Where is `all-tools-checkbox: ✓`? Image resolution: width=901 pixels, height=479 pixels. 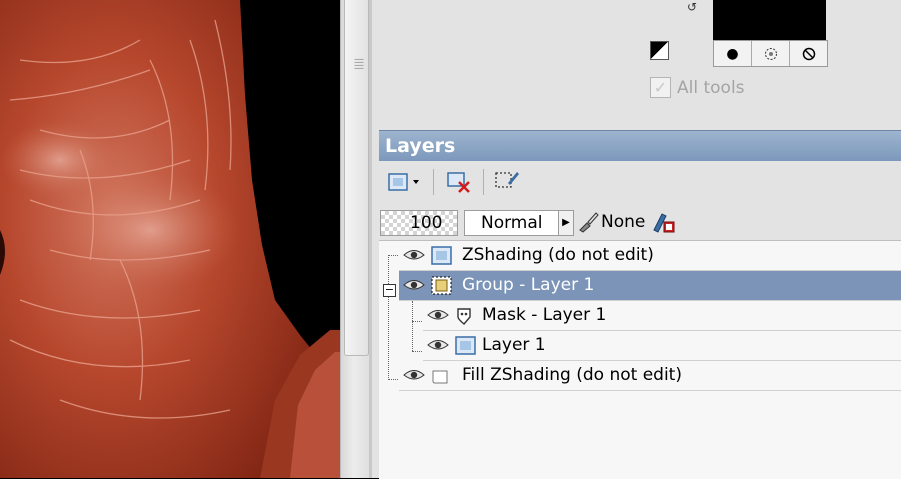
all-tools-checkbox: ✓ is located at coordinates (660, 87).